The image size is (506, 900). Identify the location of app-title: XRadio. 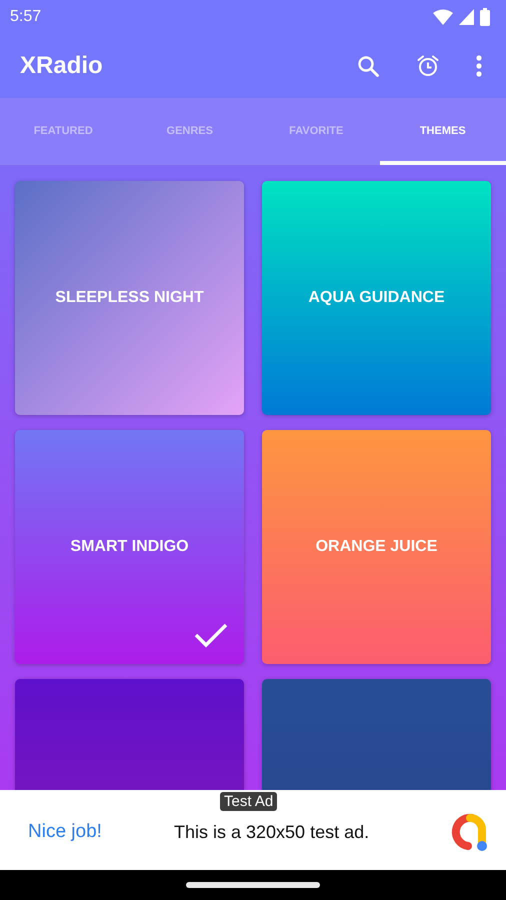
(61, 66).